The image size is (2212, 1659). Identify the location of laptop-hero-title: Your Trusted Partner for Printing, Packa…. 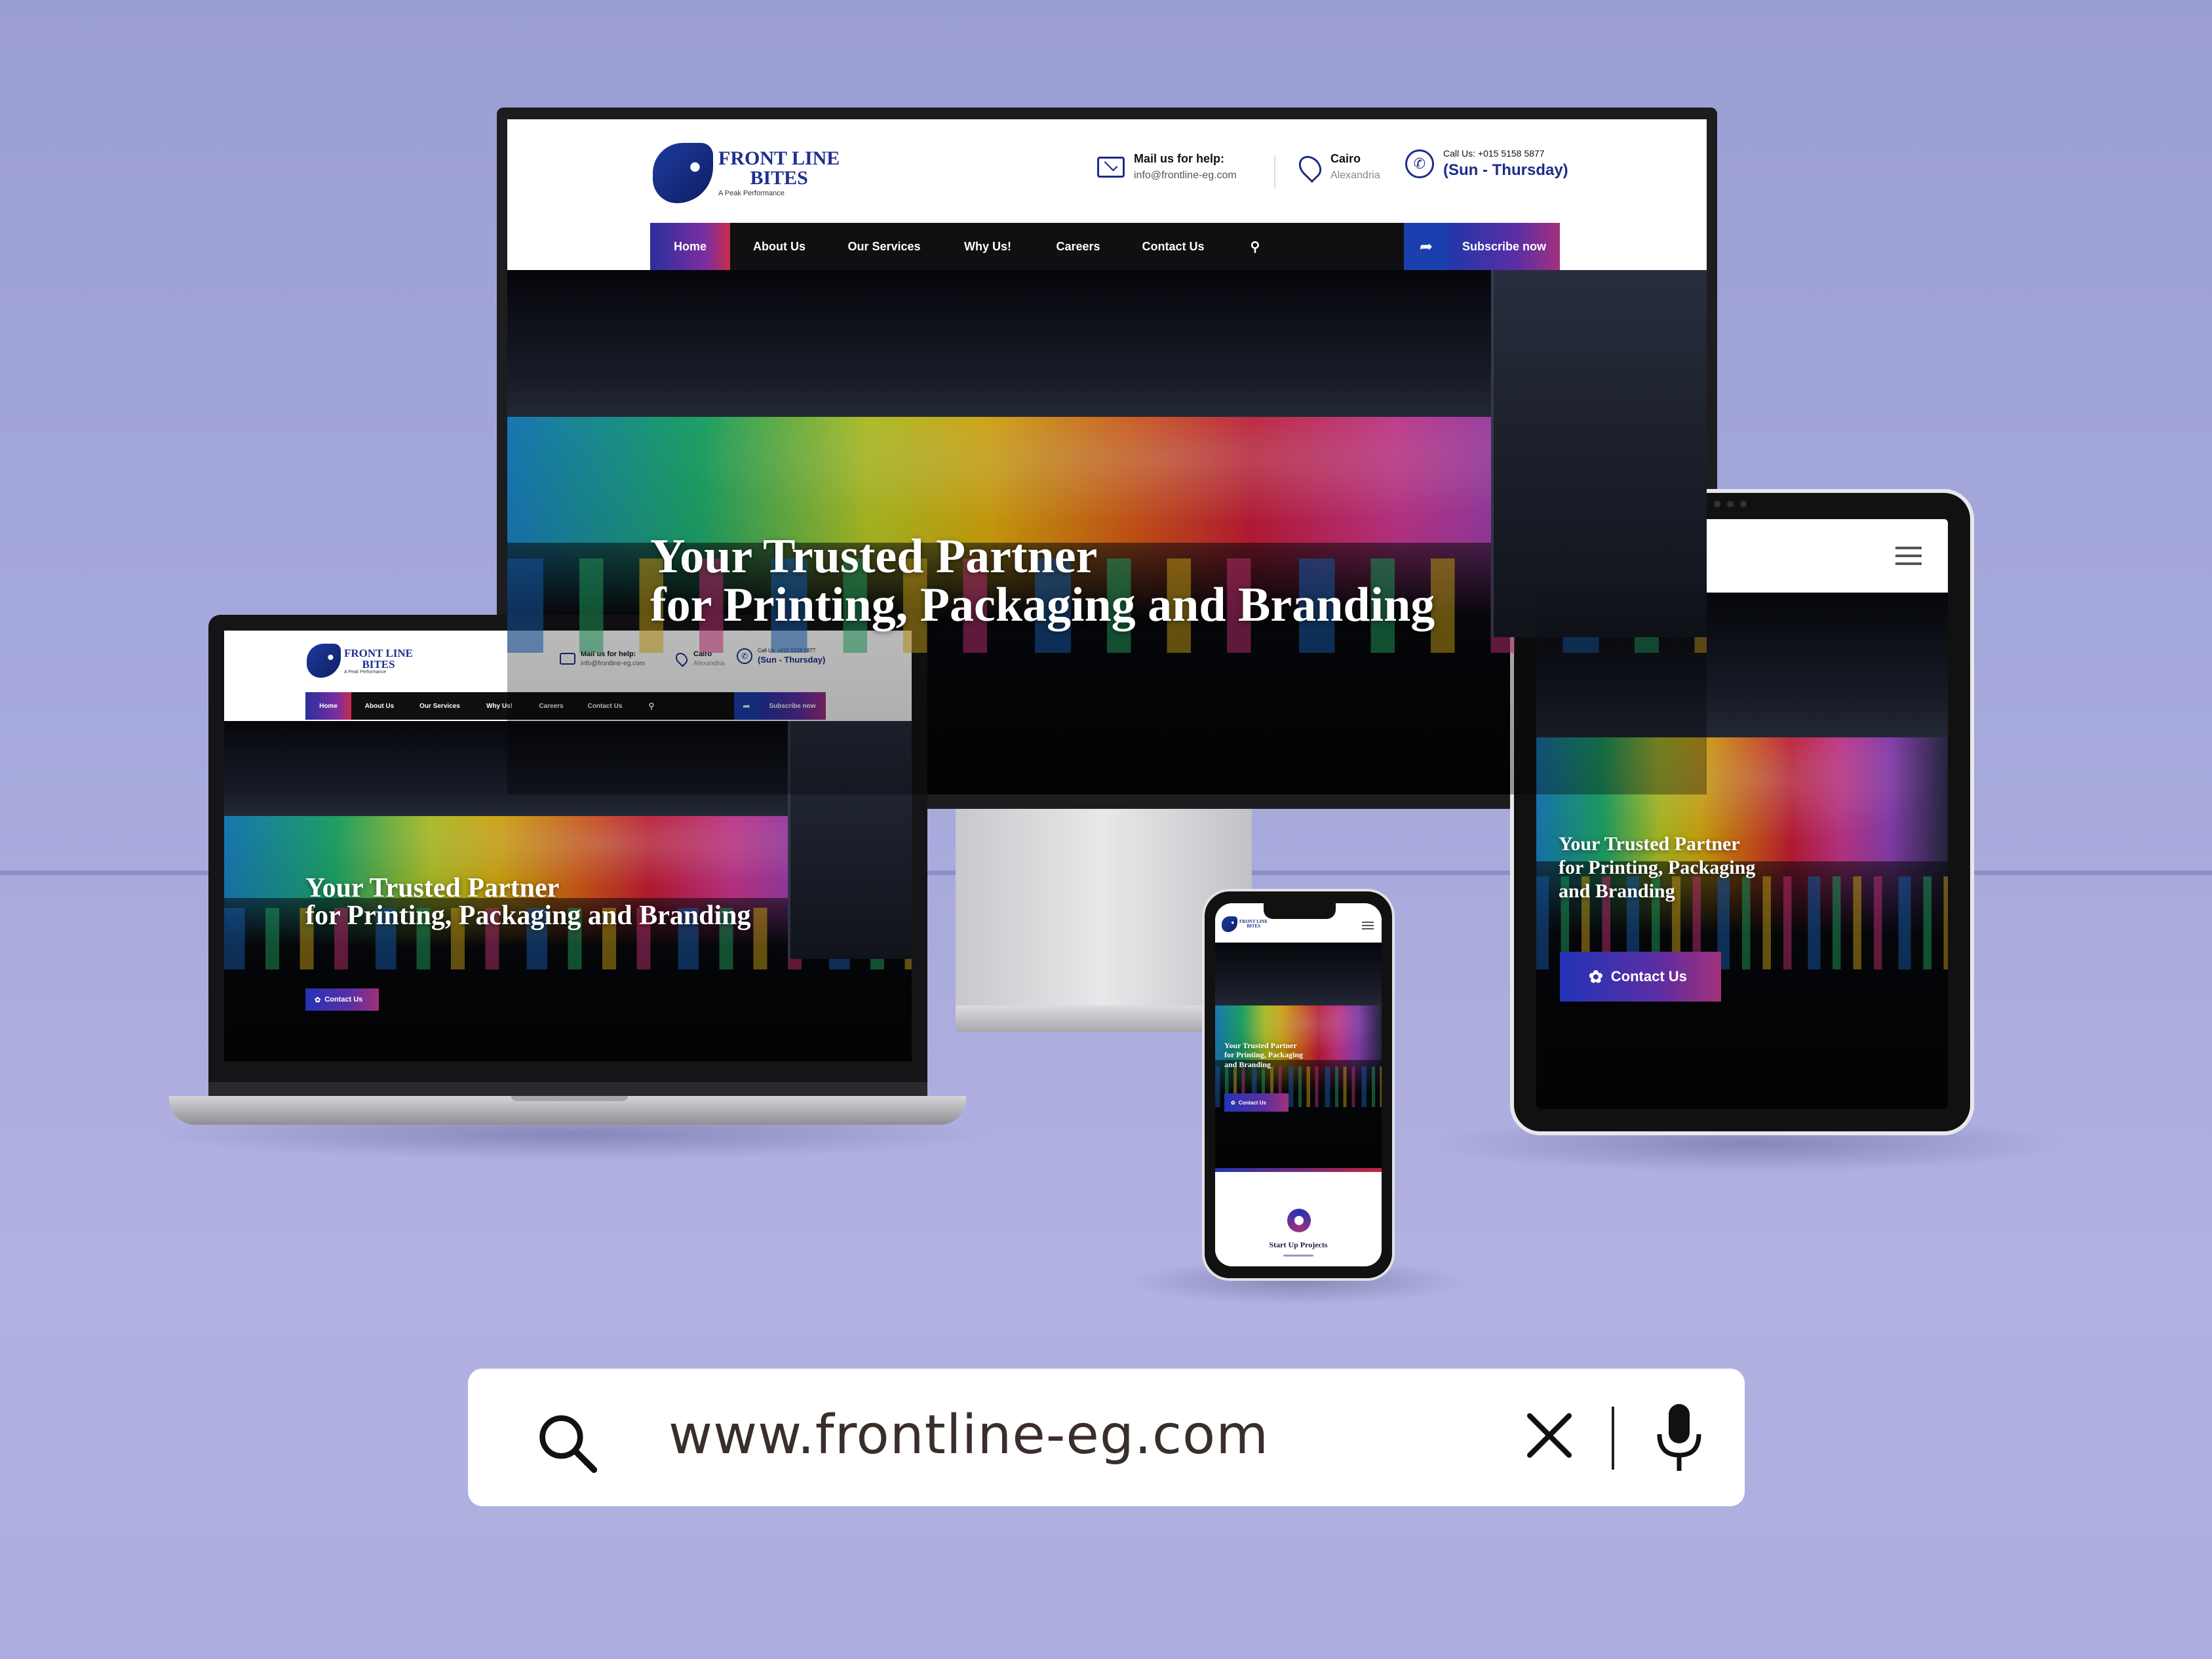
(528, 901).